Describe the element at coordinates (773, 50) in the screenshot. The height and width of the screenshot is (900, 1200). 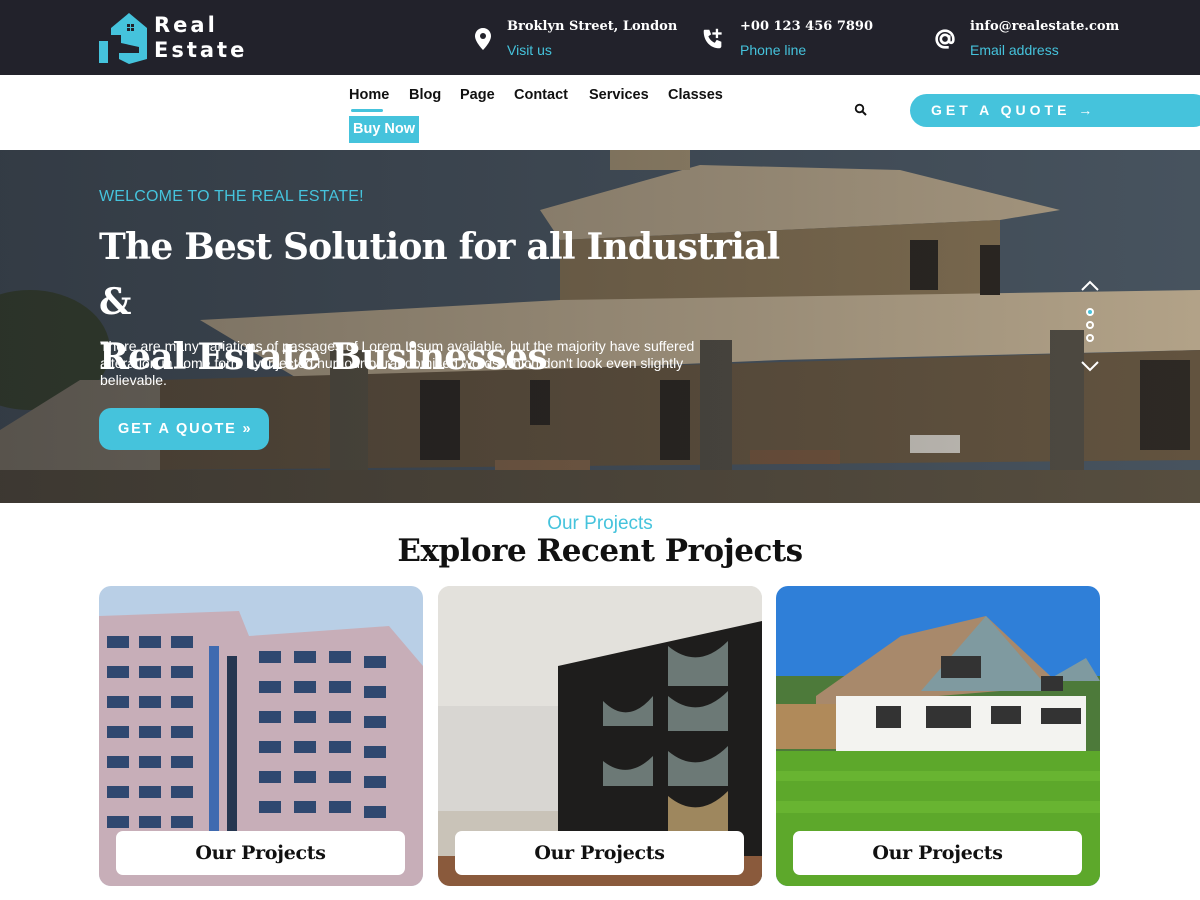
I see `phone-line-link: Phone line` at that location.